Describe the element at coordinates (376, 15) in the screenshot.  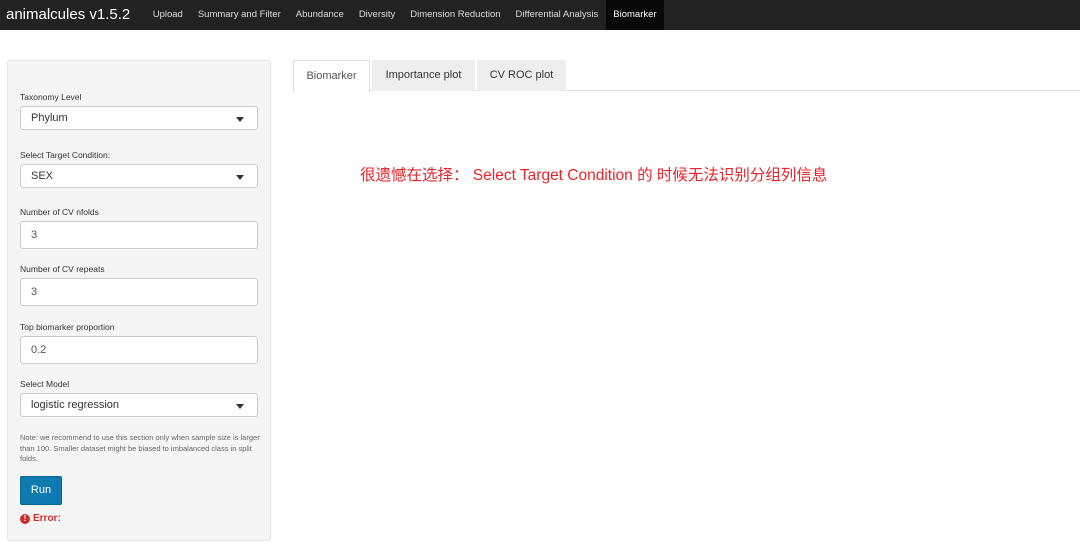
I see `nav-diversity: Diversity` at that location.